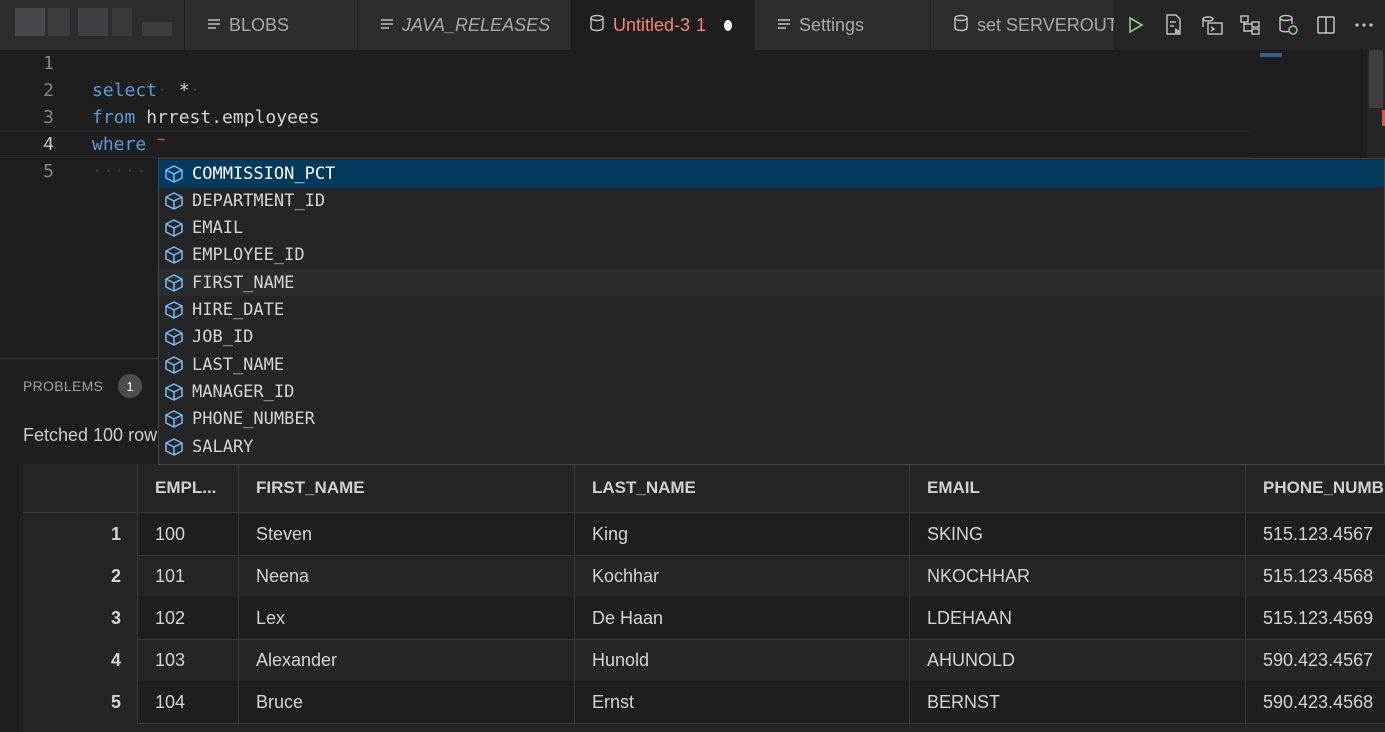  I want to click on suggestion-label: DEPARTMENT_ID, so click(259, 200).